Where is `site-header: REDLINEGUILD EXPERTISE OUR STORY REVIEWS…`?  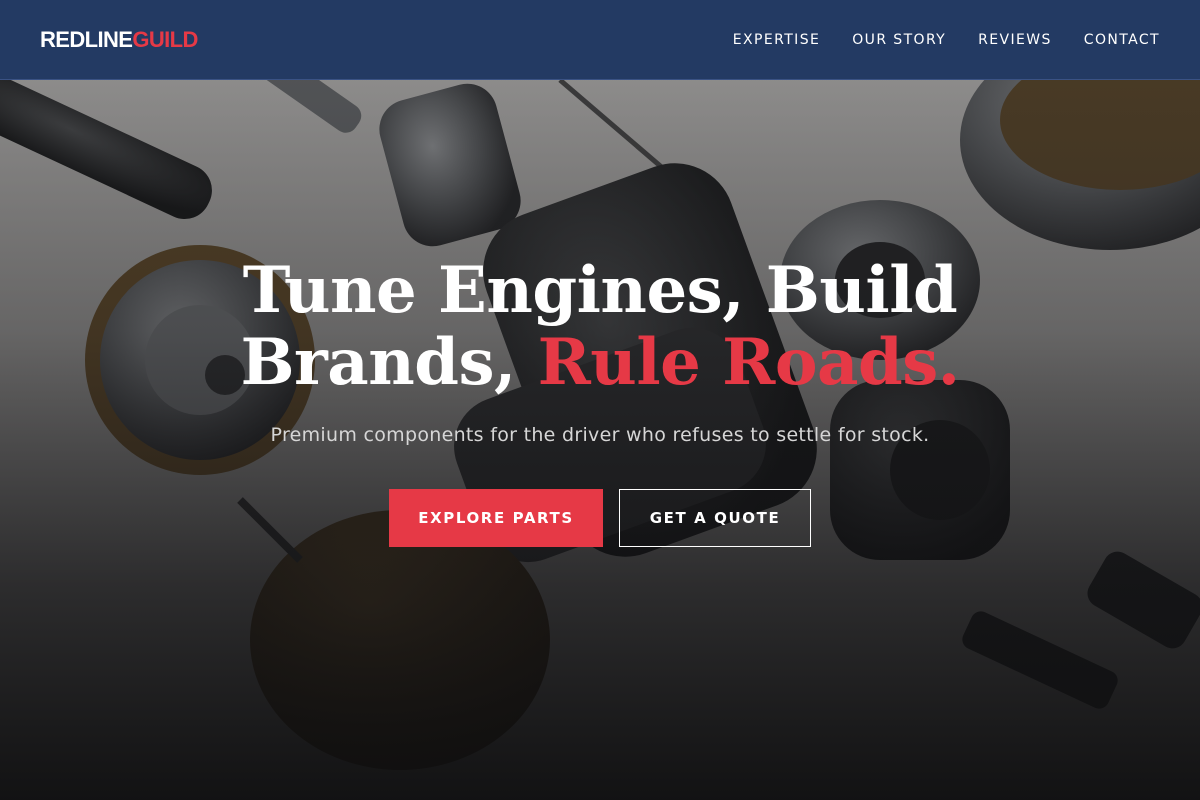 site-header: REDLINEGUILD EXPERTISE OUR STORY REVIEWS… is located at coordinates (600, 40).